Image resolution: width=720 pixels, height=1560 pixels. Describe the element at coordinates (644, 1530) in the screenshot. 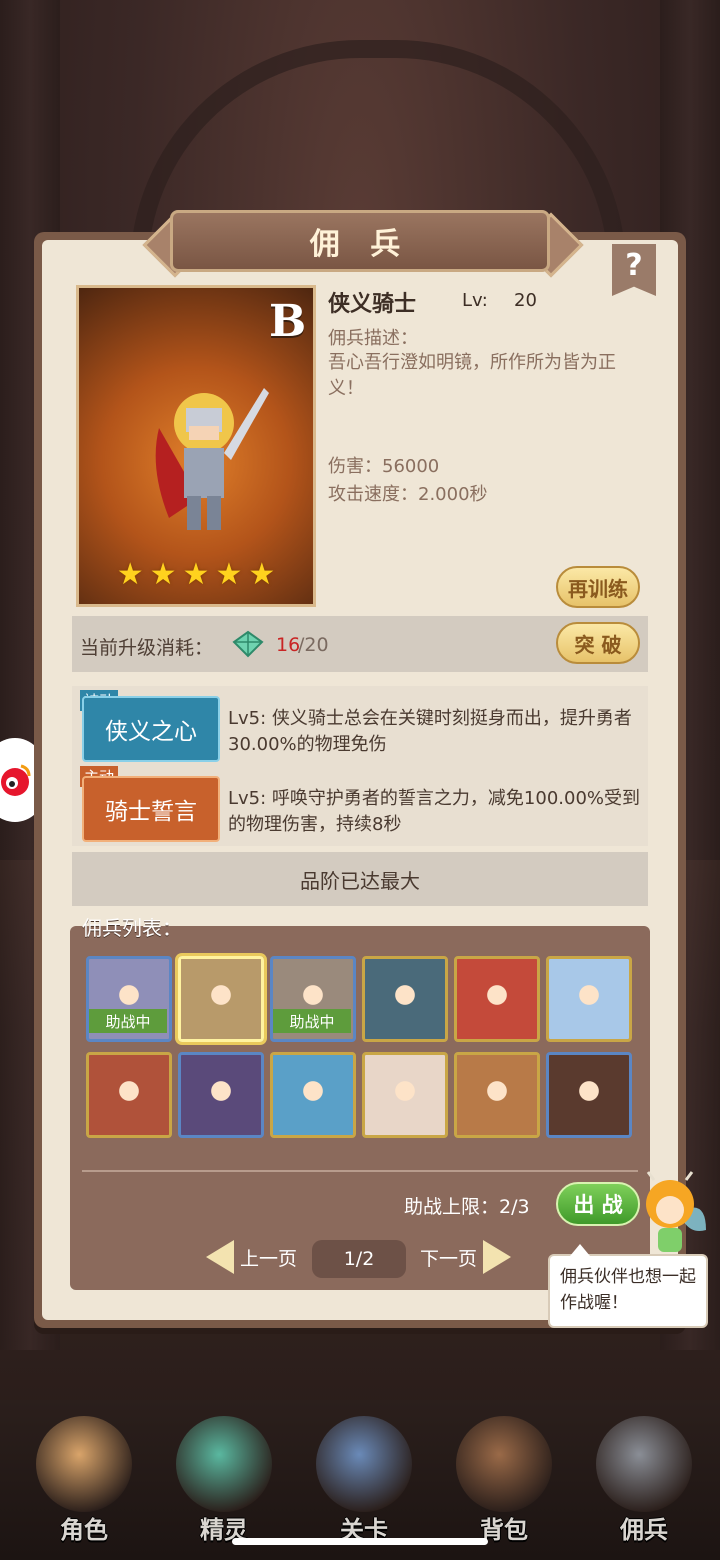

I see `nav-label: 佣兵` at that location.